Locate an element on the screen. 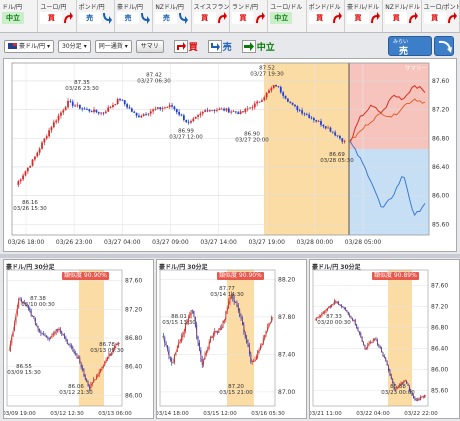 The image size is (460, 421). pair-cell: NZドル/円売 is located at coordinates (172, 16).